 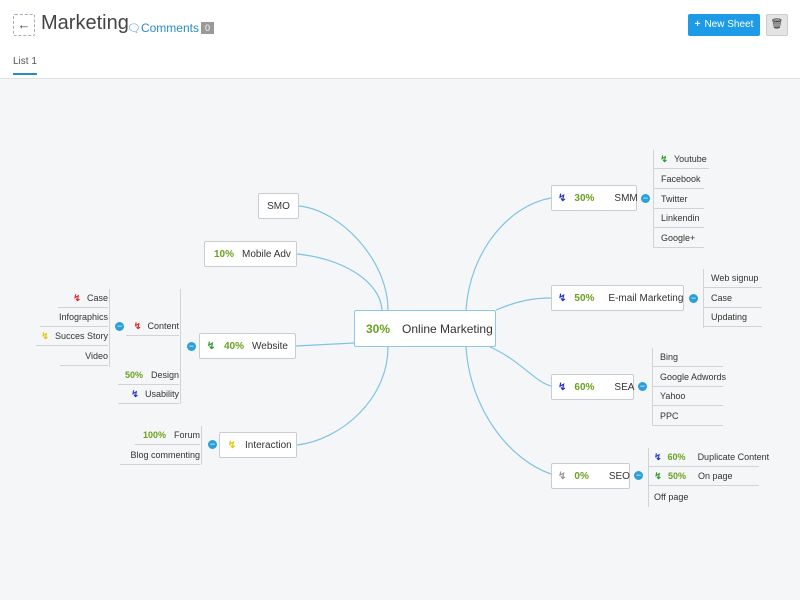 I want to click on node-percent: 30%, so click(x=584, y=198).